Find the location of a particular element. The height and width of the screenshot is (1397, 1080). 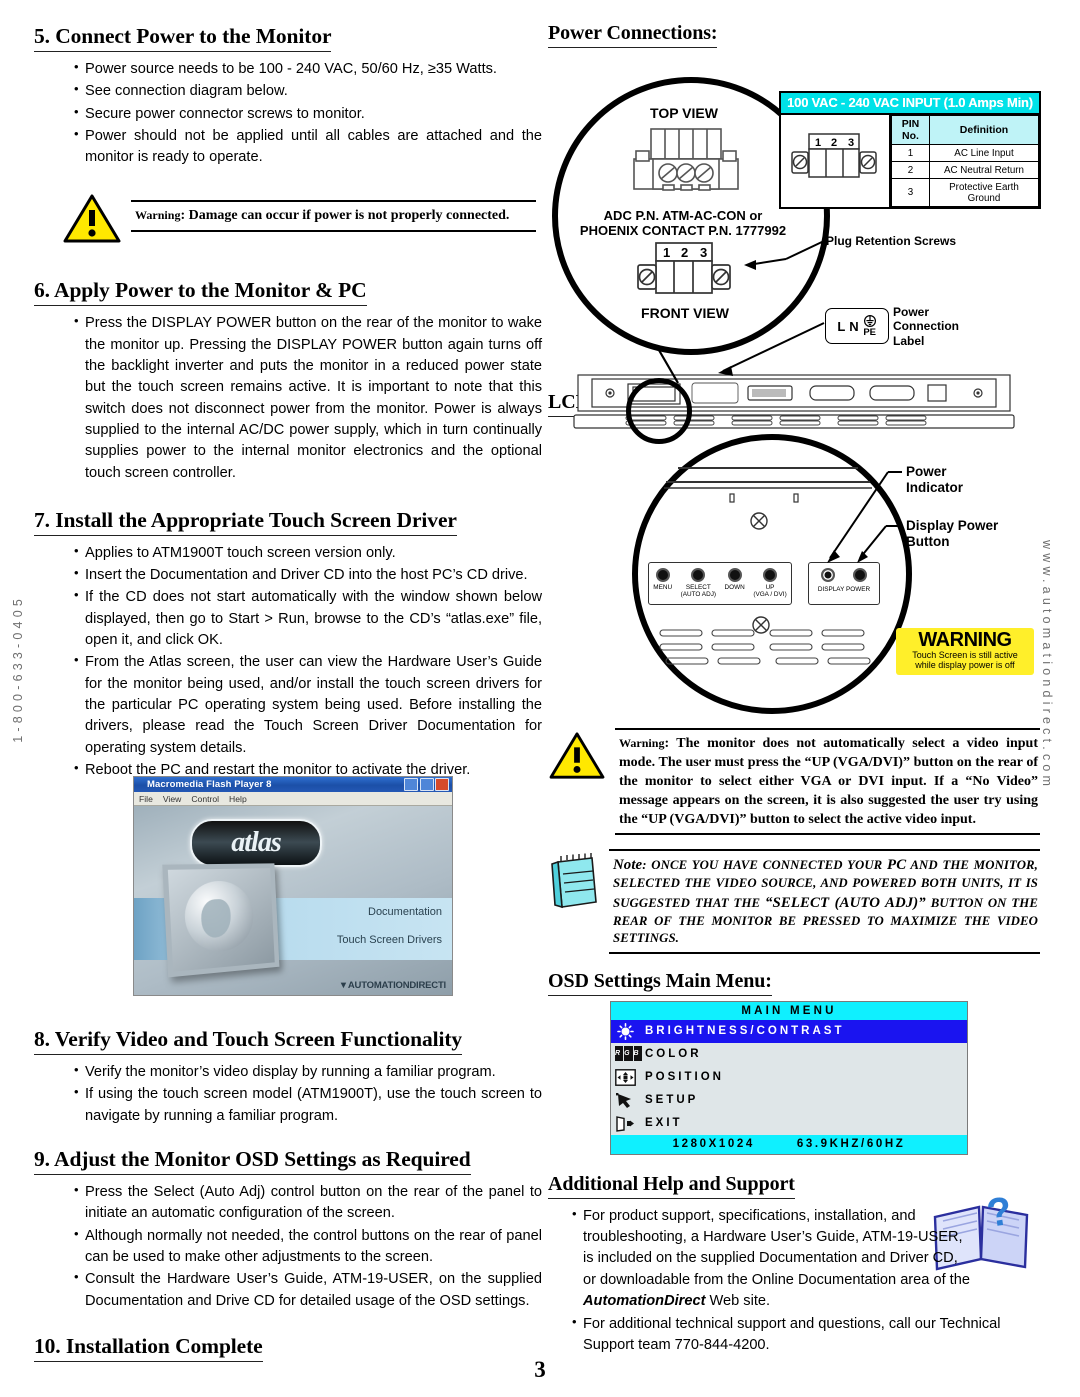

table-header: 100 VAC - 240 VAC INPUT (1.0 Amps Min) is located at coordinates (910, 104).